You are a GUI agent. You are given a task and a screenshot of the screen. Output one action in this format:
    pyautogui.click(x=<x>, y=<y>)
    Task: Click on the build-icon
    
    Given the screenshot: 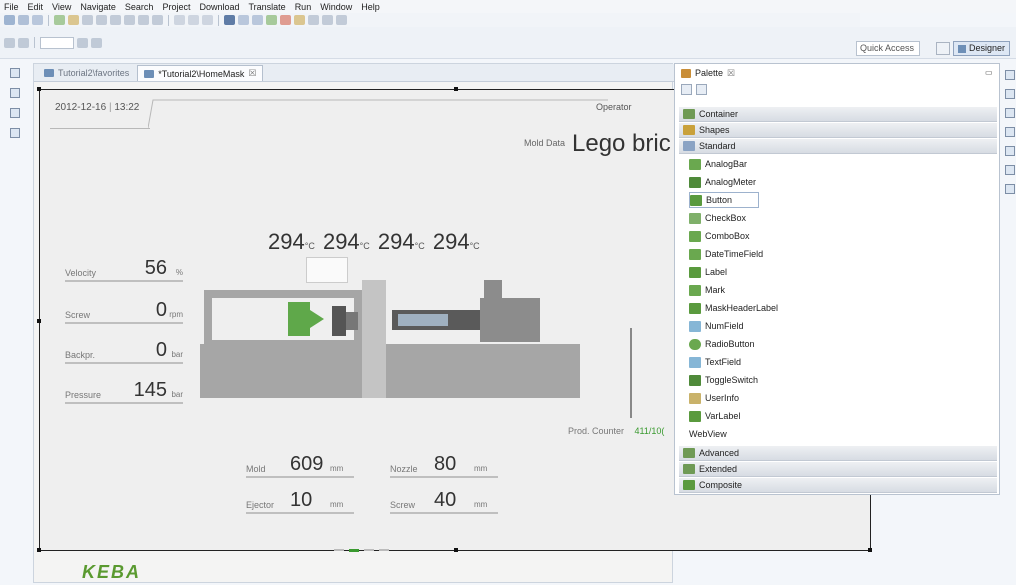 What is the action you would take?
    pyautogui.click(x=59, y=20)
    